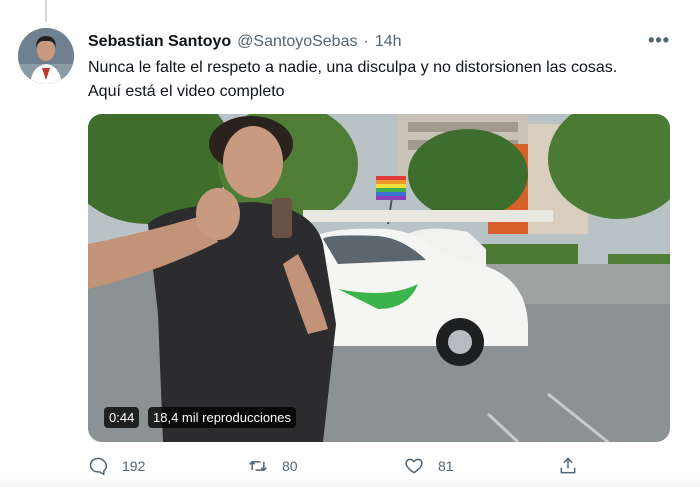 The width and height of the screenshot is (700, 487). I want to click on more-options-icon: •••, so click(659, 40).